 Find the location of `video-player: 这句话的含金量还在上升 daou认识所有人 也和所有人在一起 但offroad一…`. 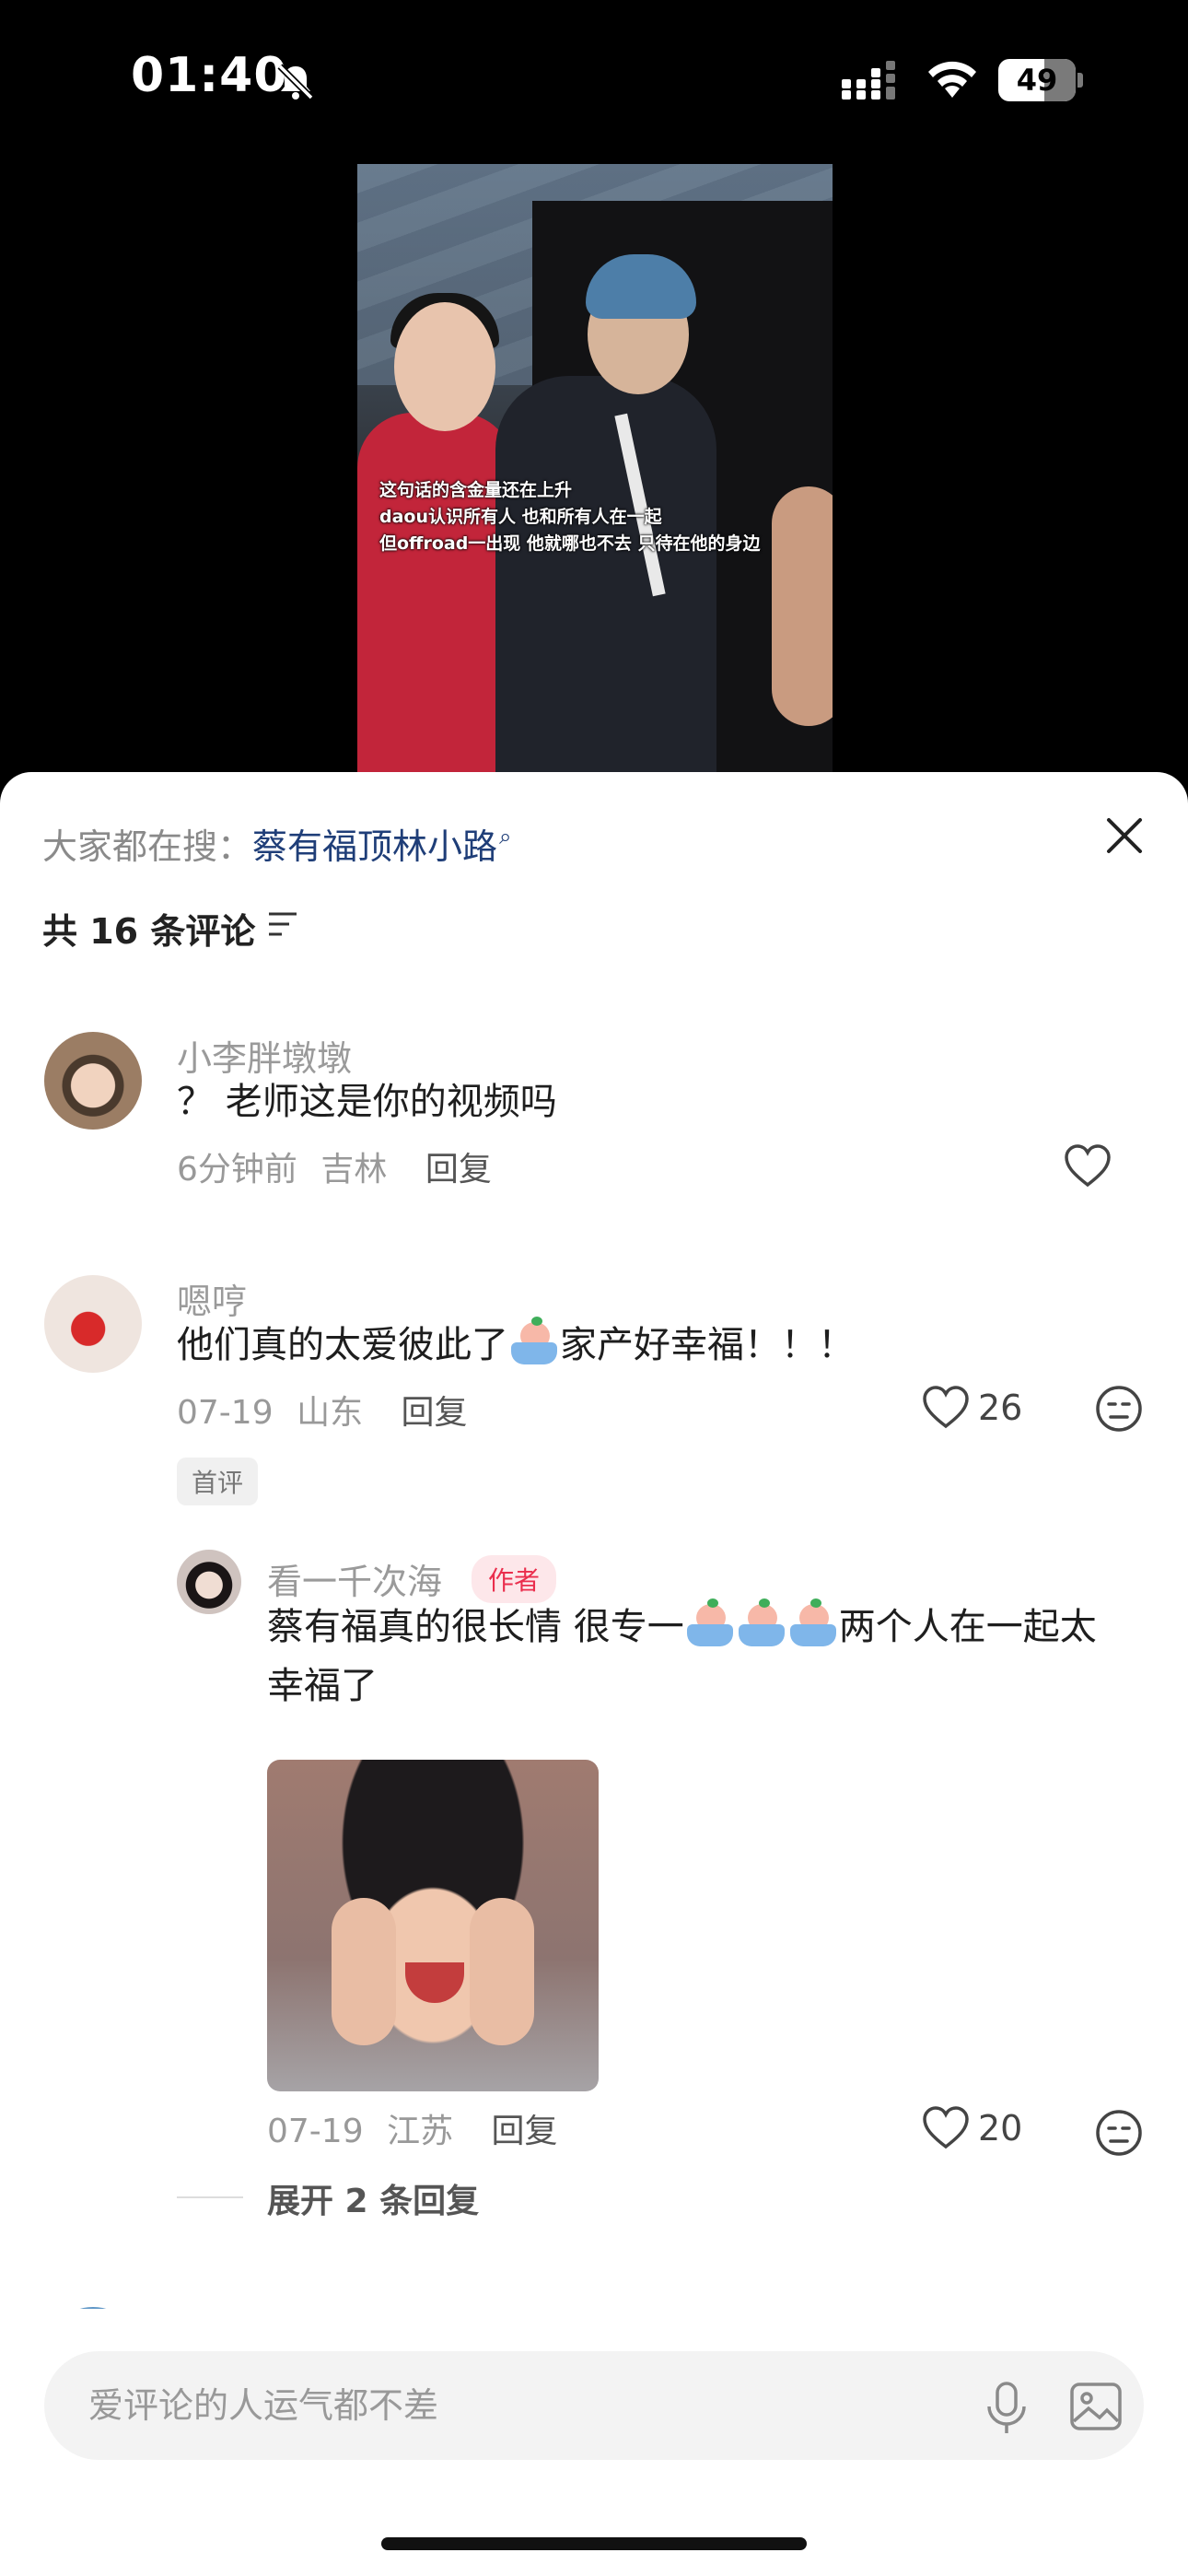

video-player: 这句话的含金量还在上升 daou认识所有人 也和所有人在一起 但offroad一… is located at coordinates (595, 468).